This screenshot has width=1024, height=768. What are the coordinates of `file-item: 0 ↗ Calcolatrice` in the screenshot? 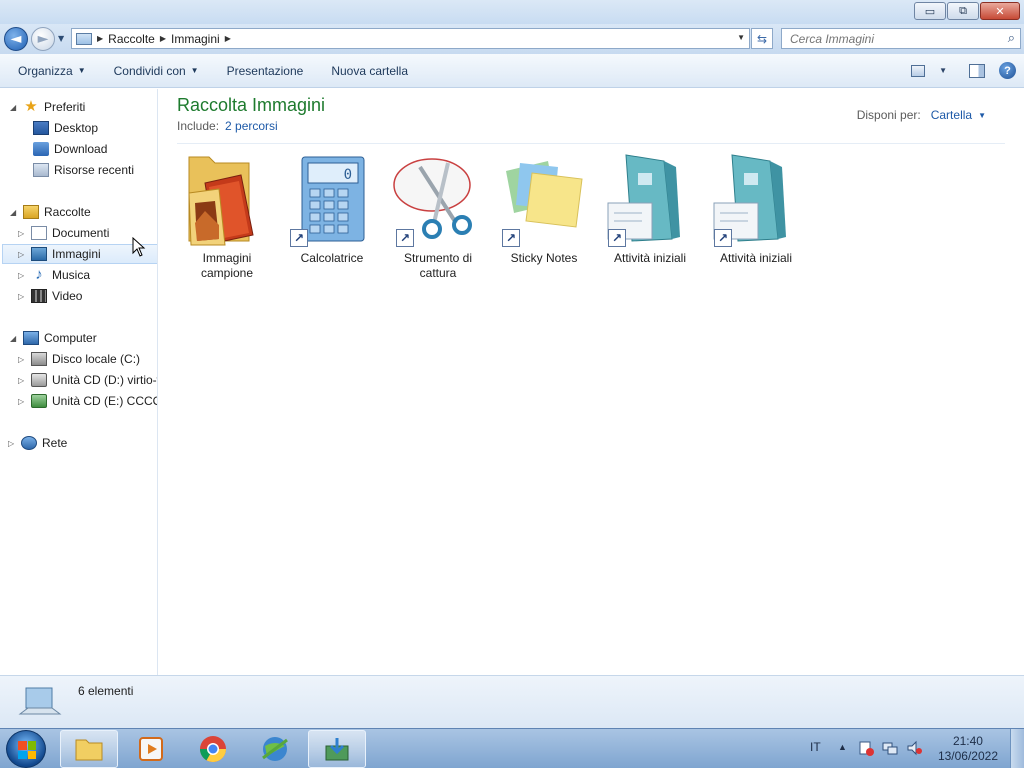 It's located at (332, 209).